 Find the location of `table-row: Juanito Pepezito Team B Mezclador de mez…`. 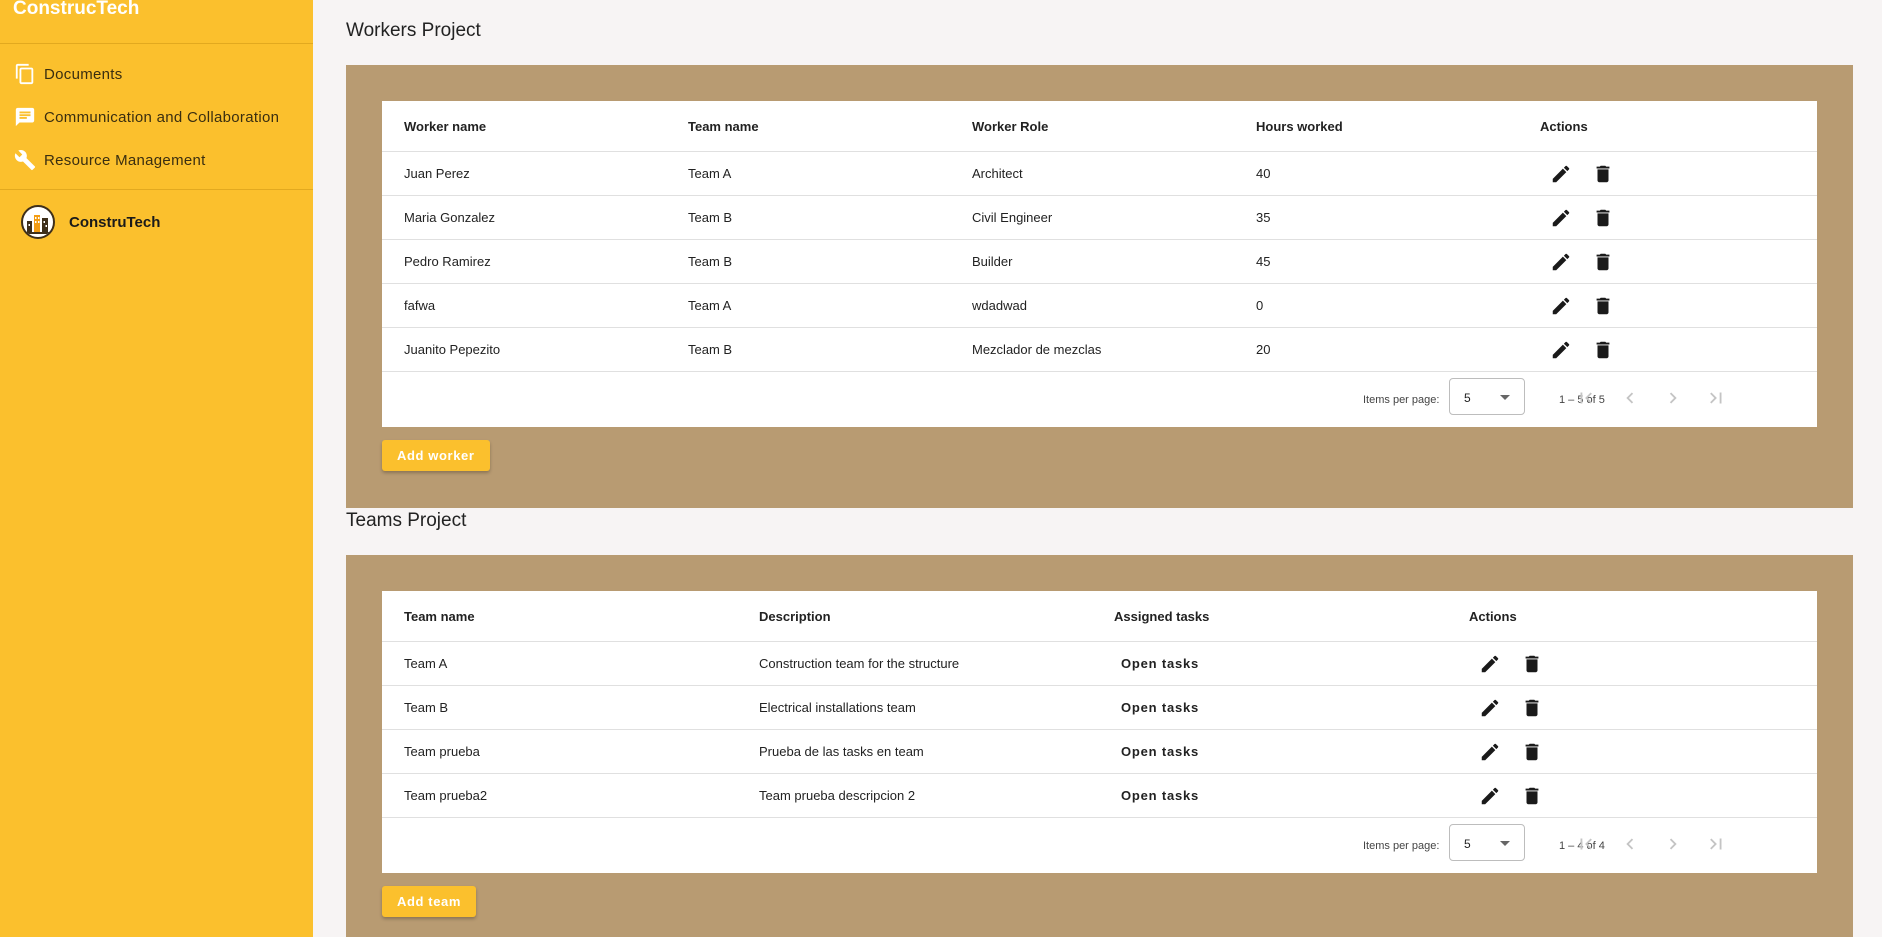

table-row: Juanito Pepezito Team B Mezclador de mez… is located at coordinates (1099, 350).